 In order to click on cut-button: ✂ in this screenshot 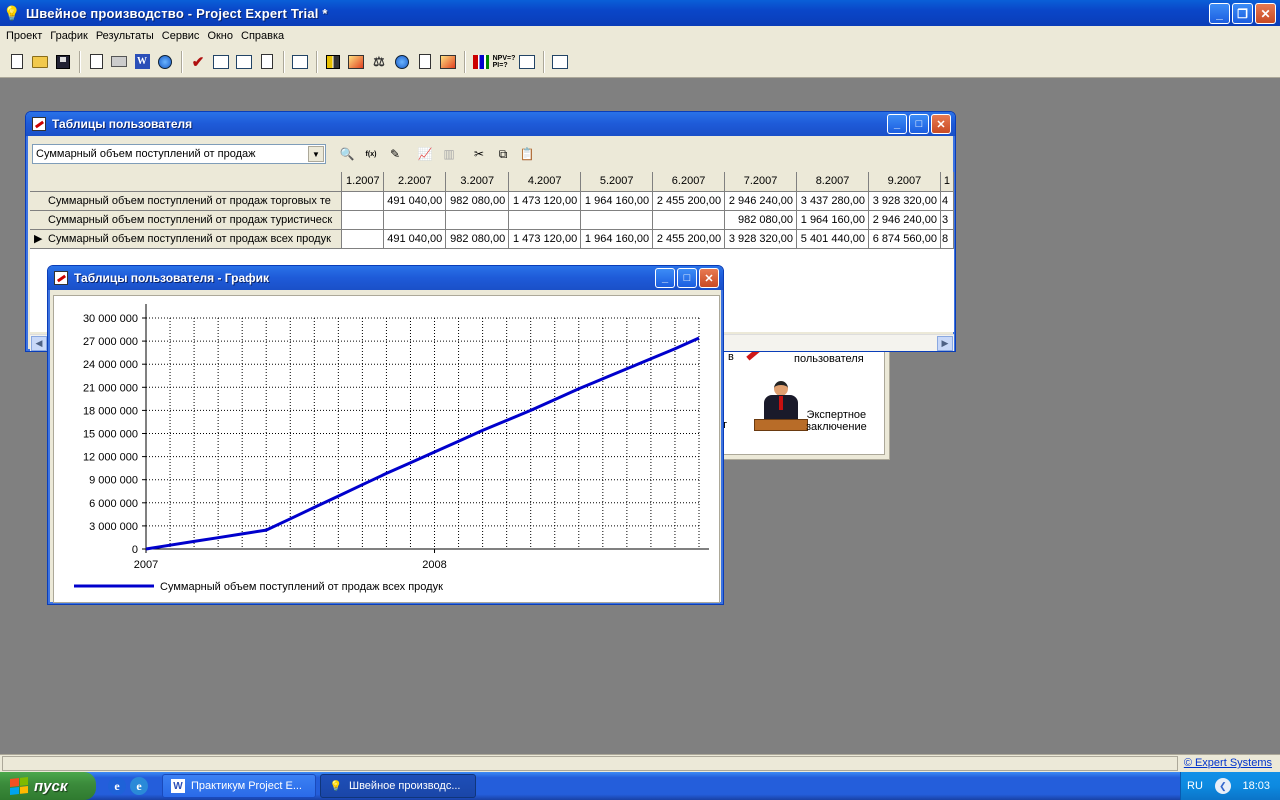, I will do `click(479, 154)`.